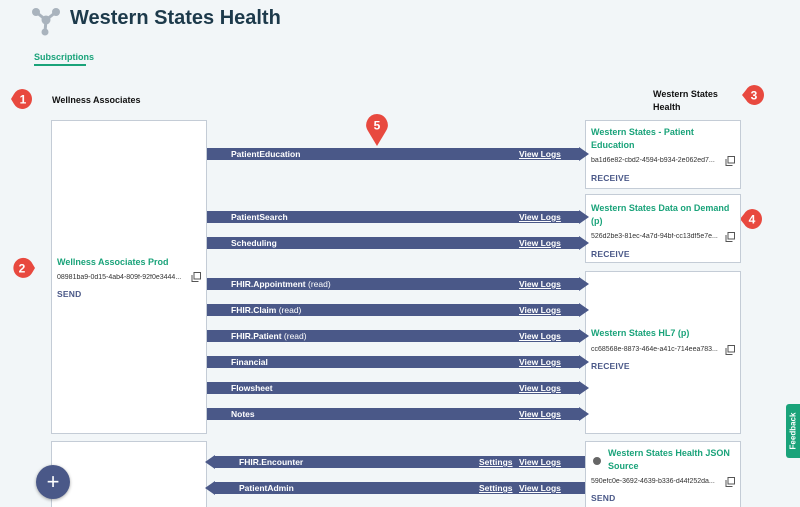 This screenshot has height=507, width=800. Describe the element at coordinates (175, 18) in the screenshot. I see `page-title: Western States Health` at that location.